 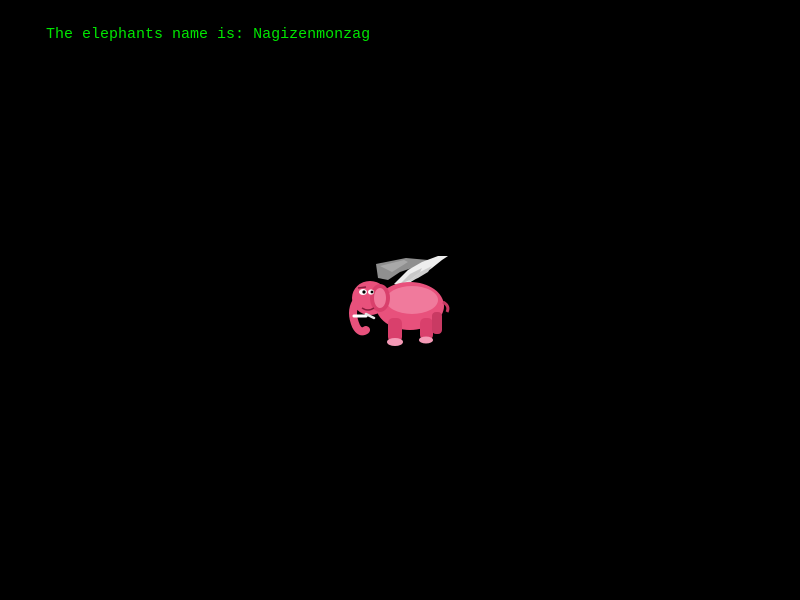 What do you see at coordinates (312, 34) in the screenshot?
I see `elephant-name-value: Nagizenmonzag` at bounding box center [312, 34].